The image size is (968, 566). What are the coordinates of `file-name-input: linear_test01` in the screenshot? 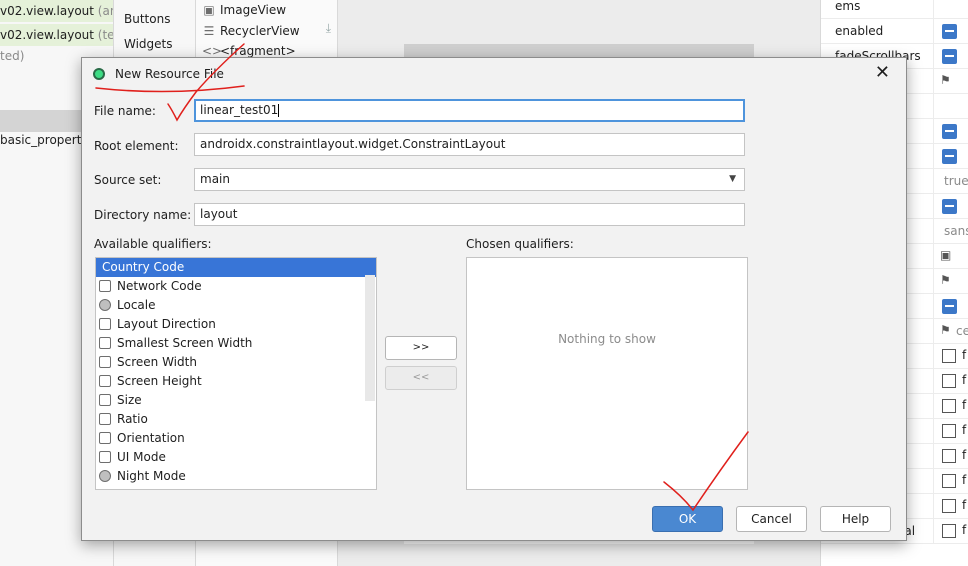 It's located at (469, 110).